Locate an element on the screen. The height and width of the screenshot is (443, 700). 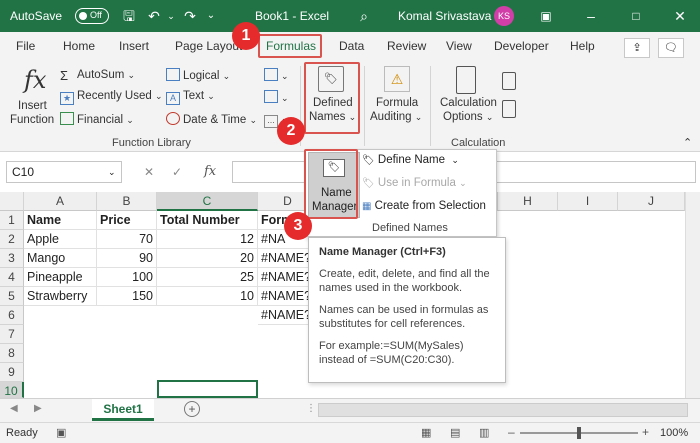
table-cell: 12 is located at coordinates (207, 239).